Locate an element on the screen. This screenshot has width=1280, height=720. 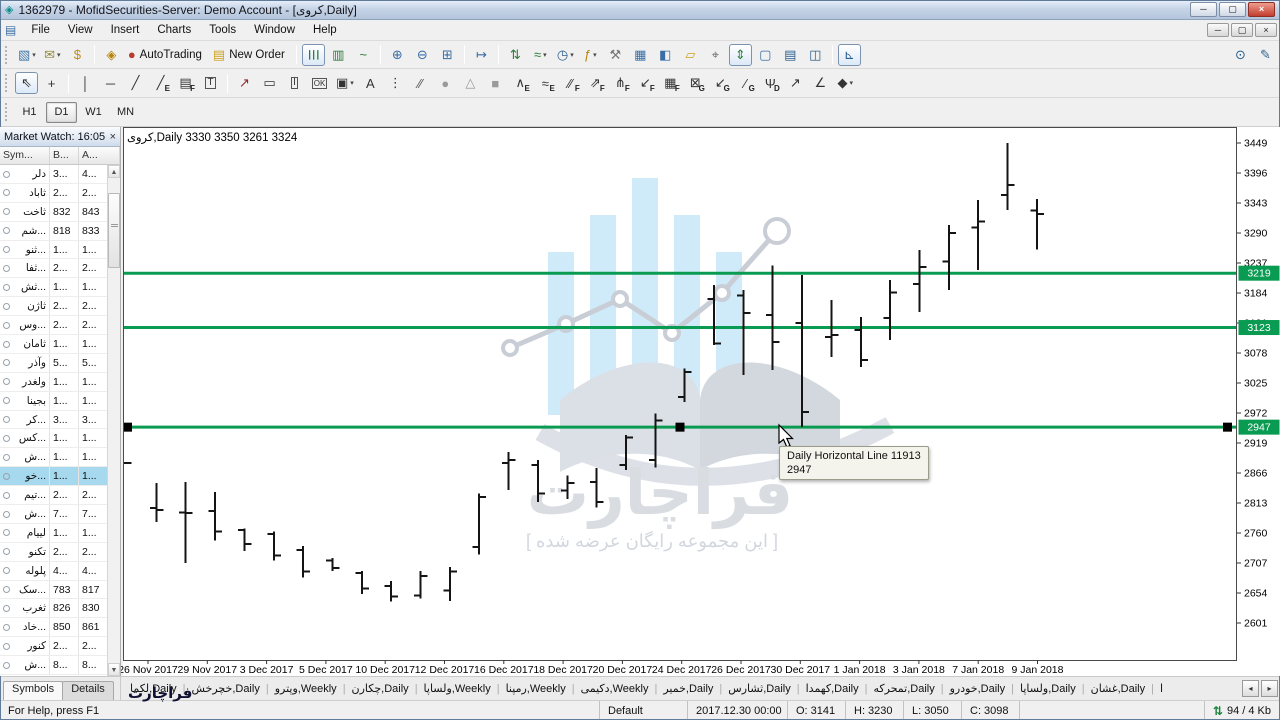
bitmap-object-button: ▣ ▾ is located at coordinates (345, 83).